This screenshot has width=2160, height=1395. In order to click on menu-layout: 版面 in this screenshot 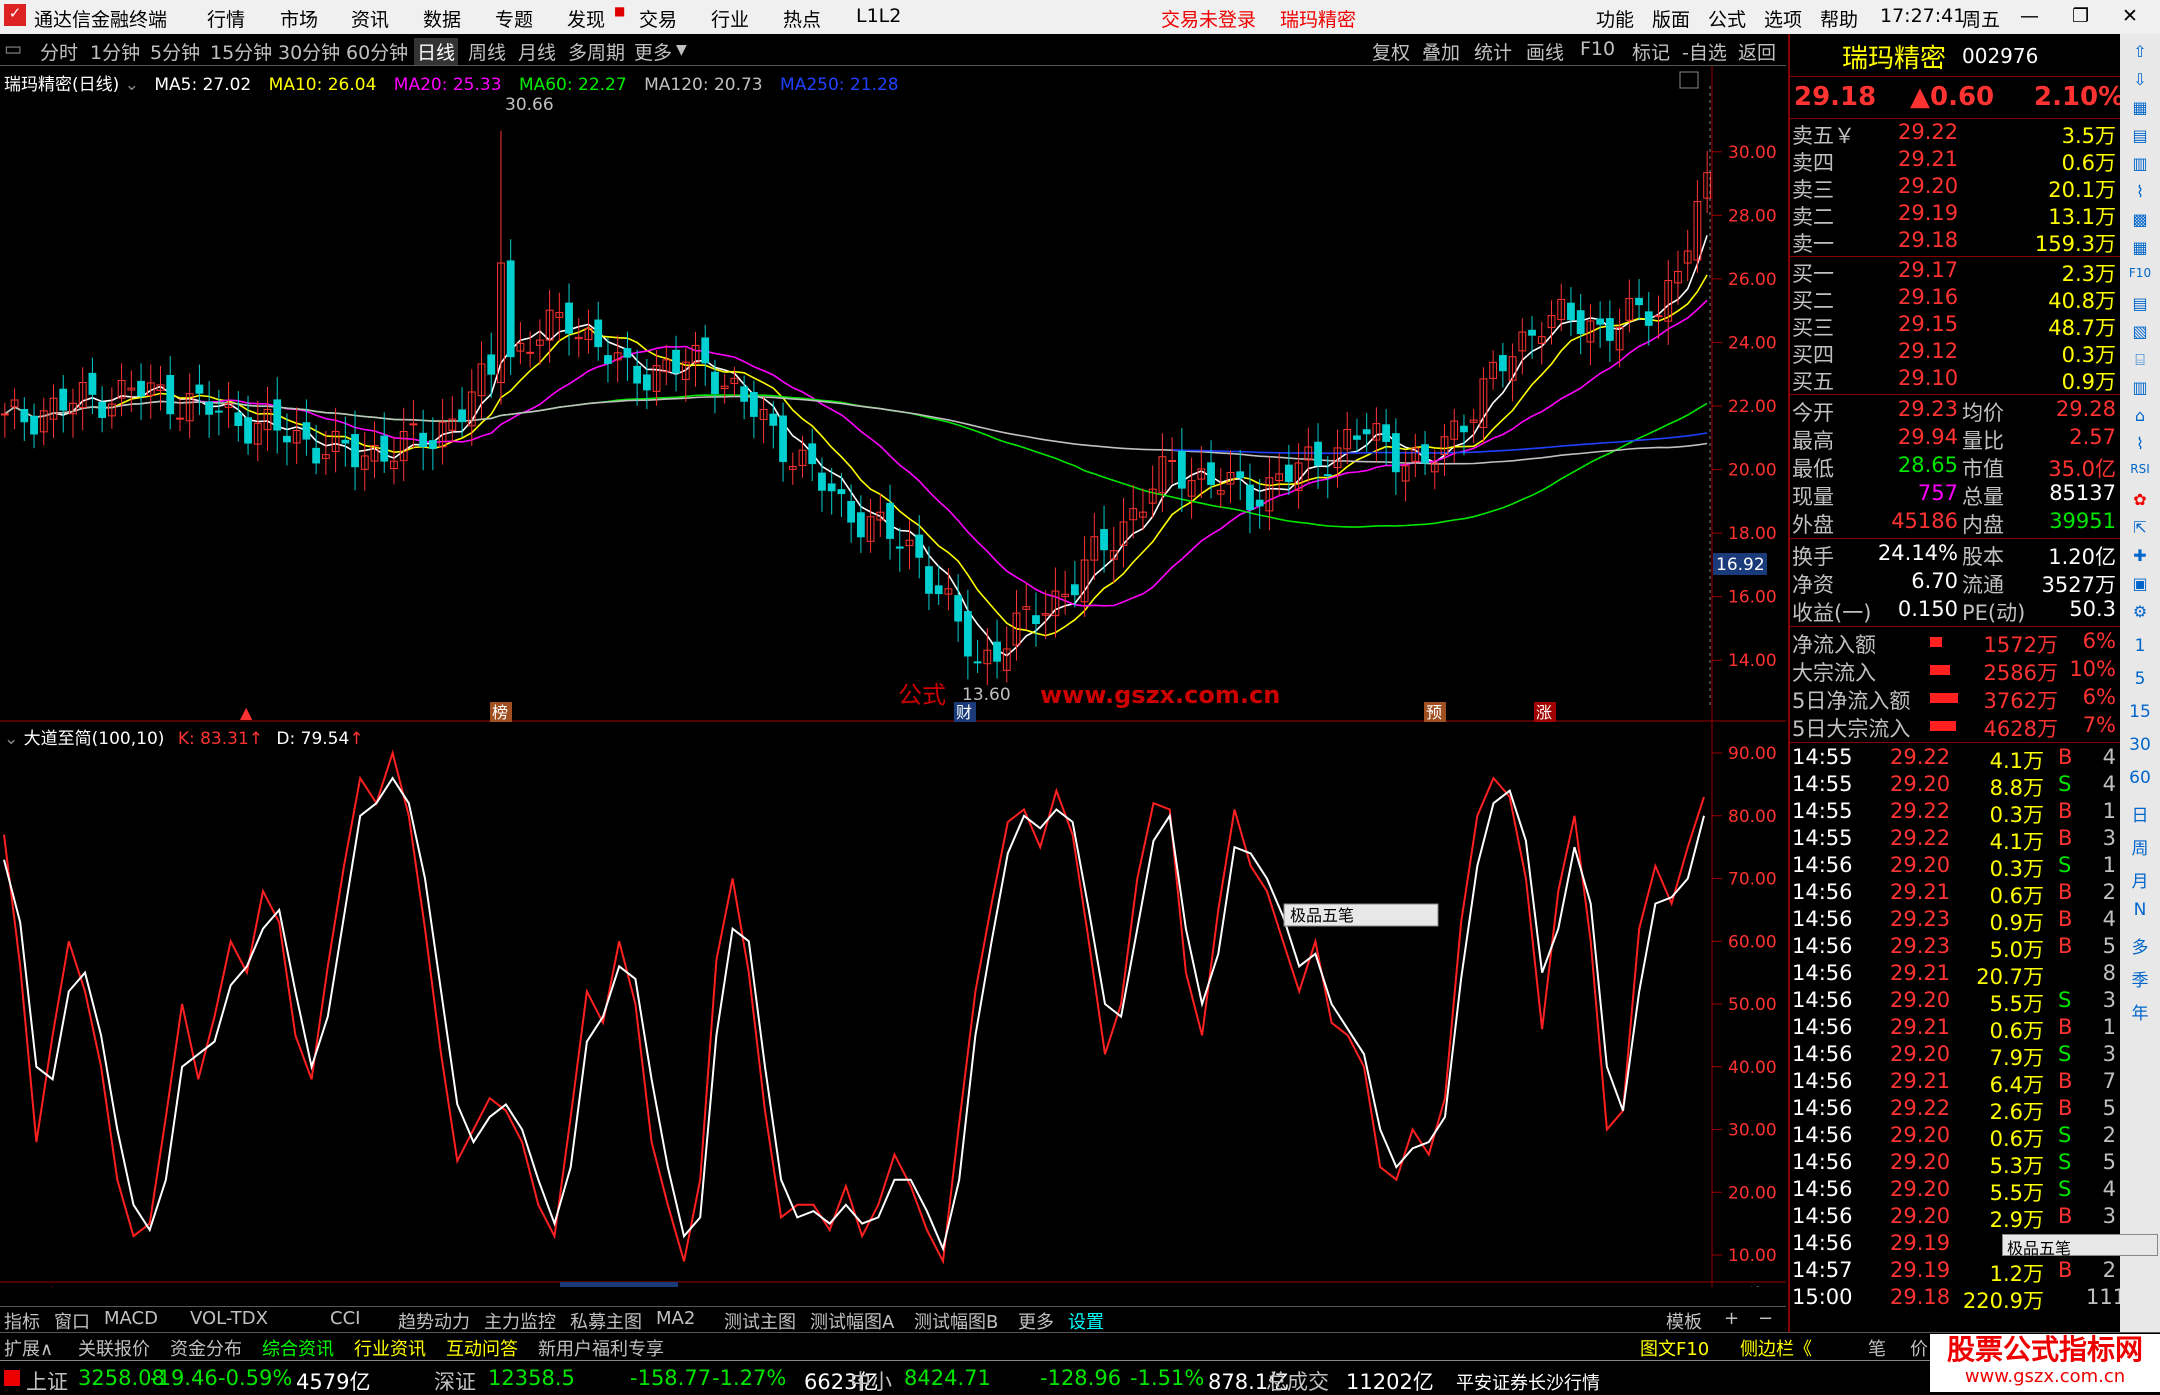, I will do `click(1671, 18)`.